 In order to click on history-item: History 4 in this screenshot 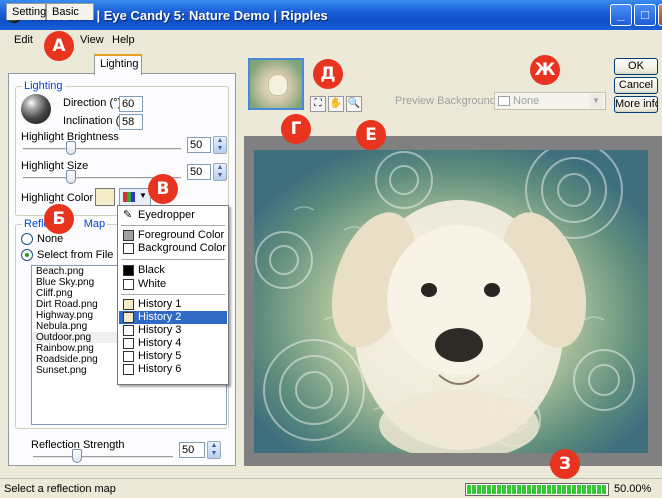, I will do `click(173, 343)`.